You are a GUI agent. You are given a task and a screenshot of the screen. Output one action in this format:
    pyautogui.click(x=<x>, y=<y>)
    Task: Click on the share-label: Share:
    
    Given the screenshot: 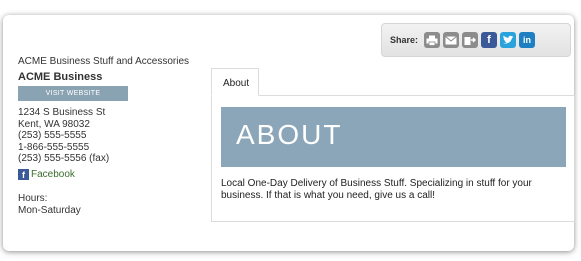 What is the action you would take?
    pyautogui.click(x=404, y=40)
    